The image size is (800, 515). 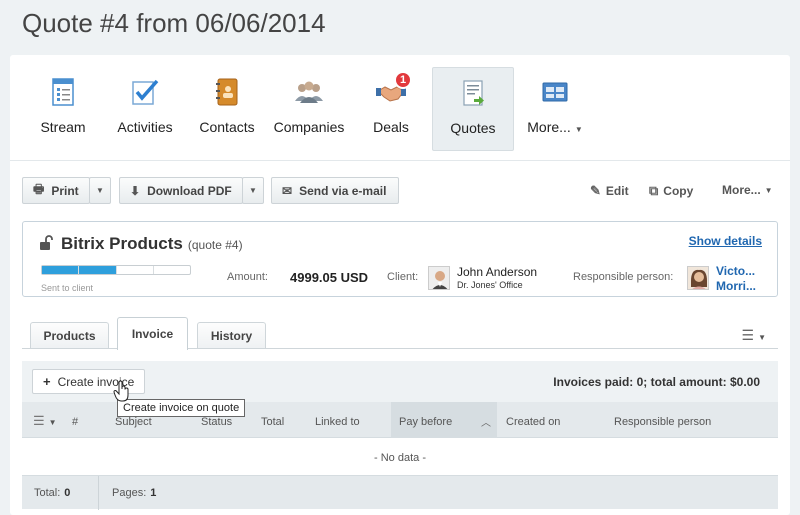 I want to click on status-progress-bar, so click(x=116, y=270).